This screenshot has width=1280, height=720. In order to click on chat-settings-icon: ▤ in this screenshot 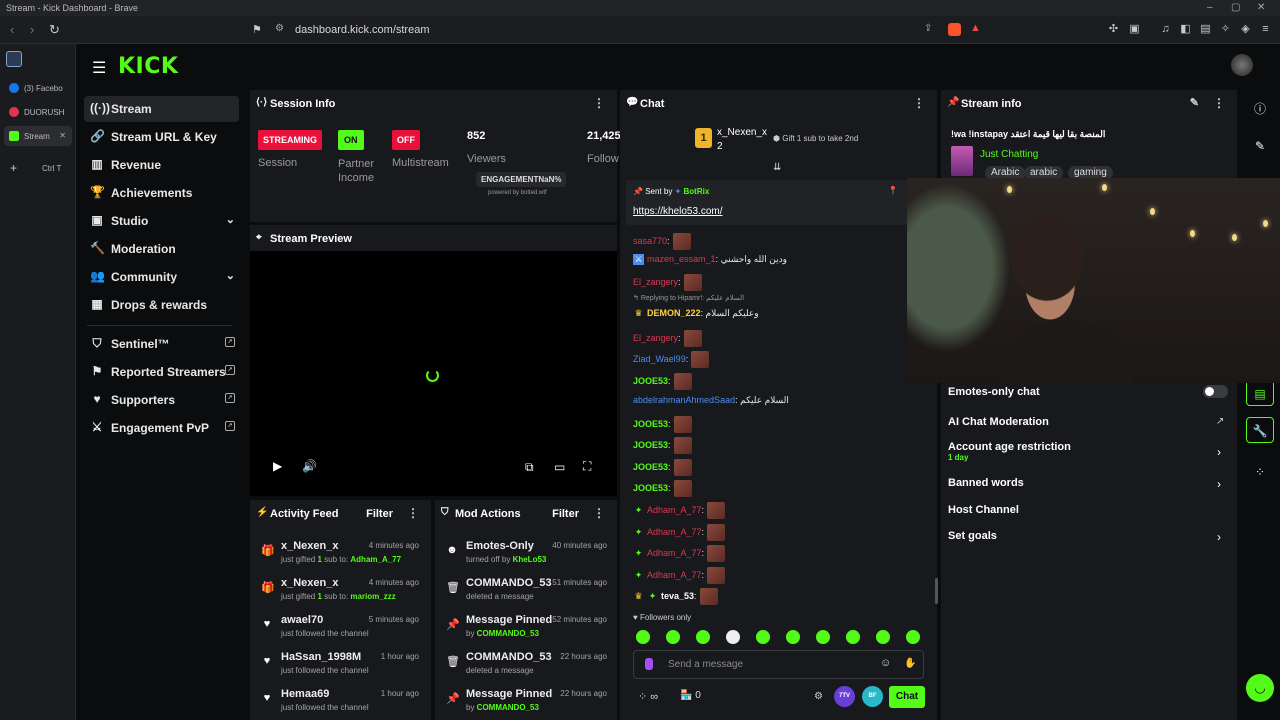, I will do `click(1260, 393)`.